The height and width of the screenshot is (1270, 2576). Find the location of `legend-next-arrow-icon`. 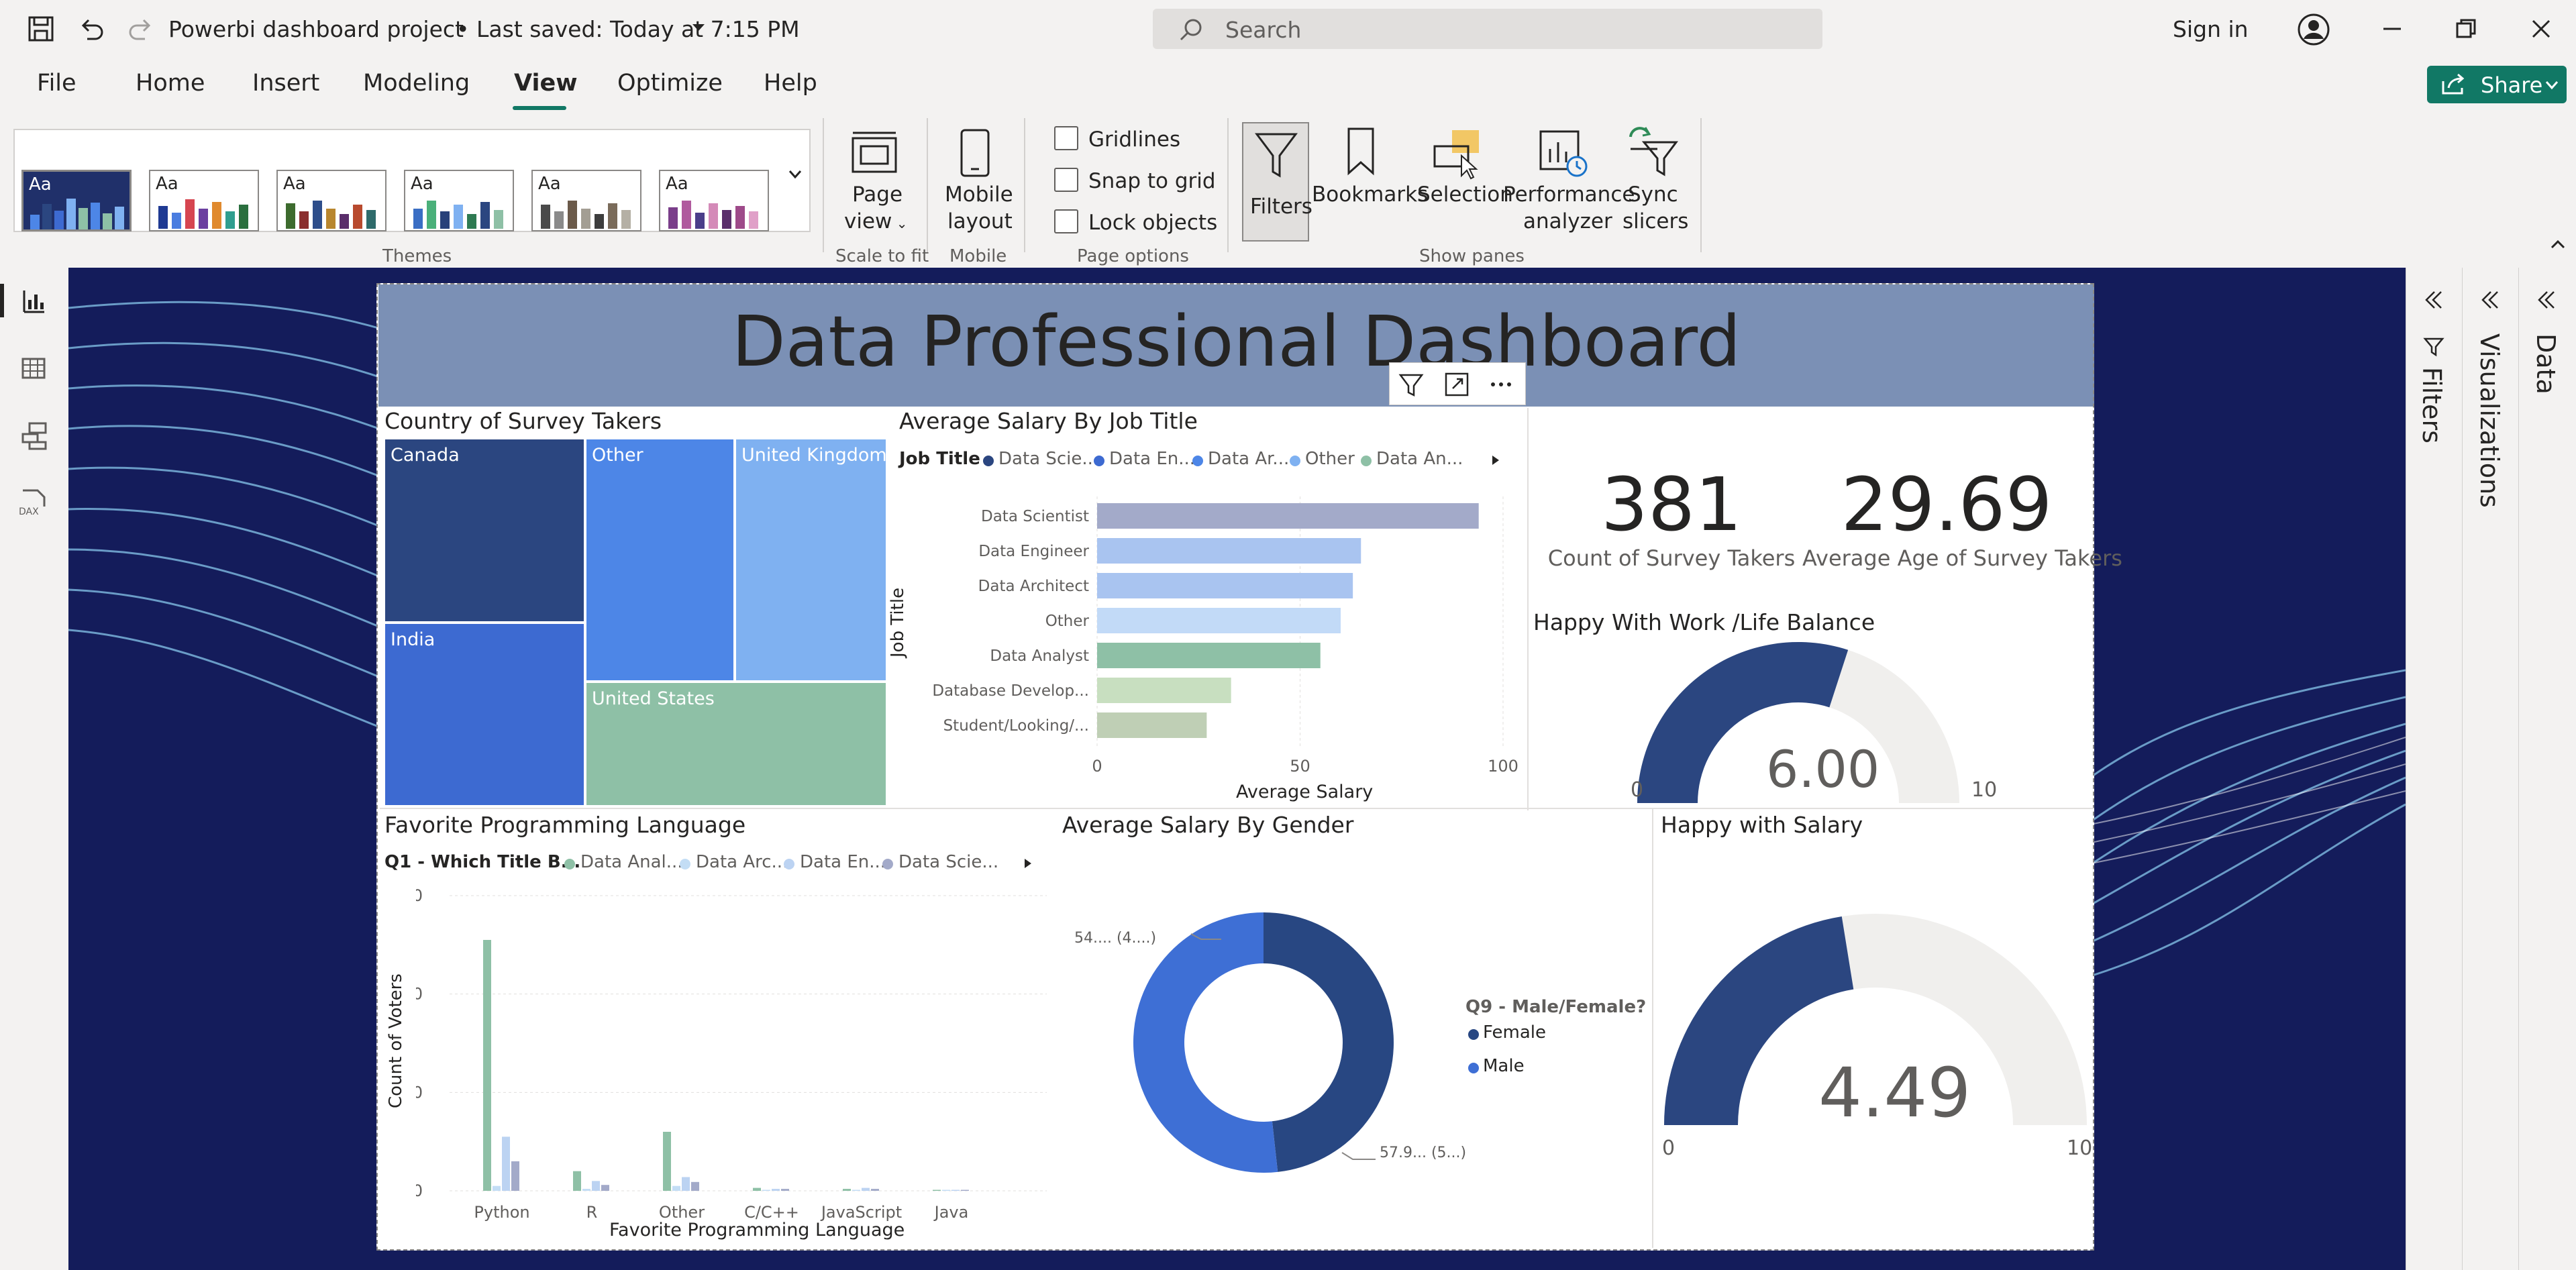

legend-next-arrow-icon is located at coordinates (1495, 460).